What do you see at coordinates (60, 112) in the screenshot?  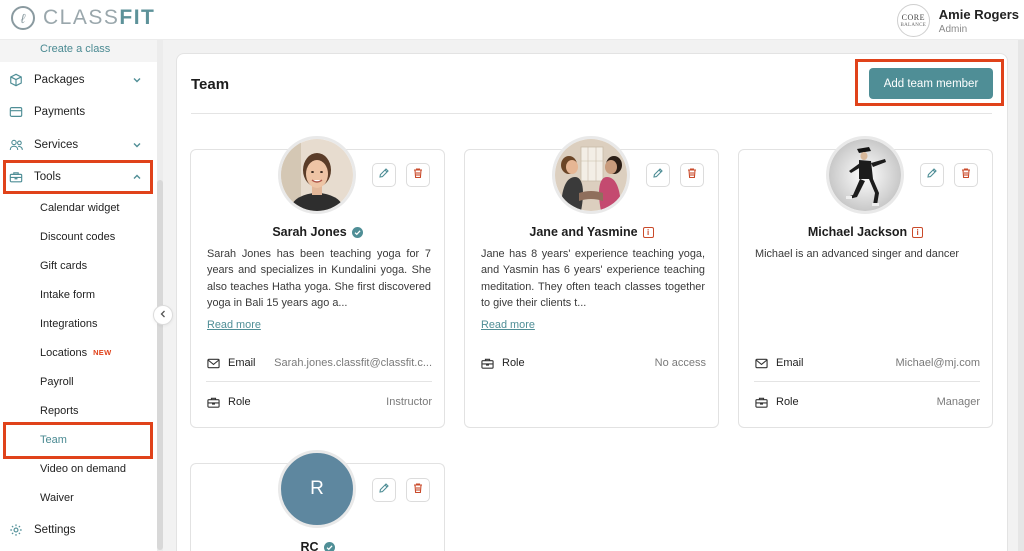 I see `sidebar-item-label: Payments` at bounding box center [60, 112].